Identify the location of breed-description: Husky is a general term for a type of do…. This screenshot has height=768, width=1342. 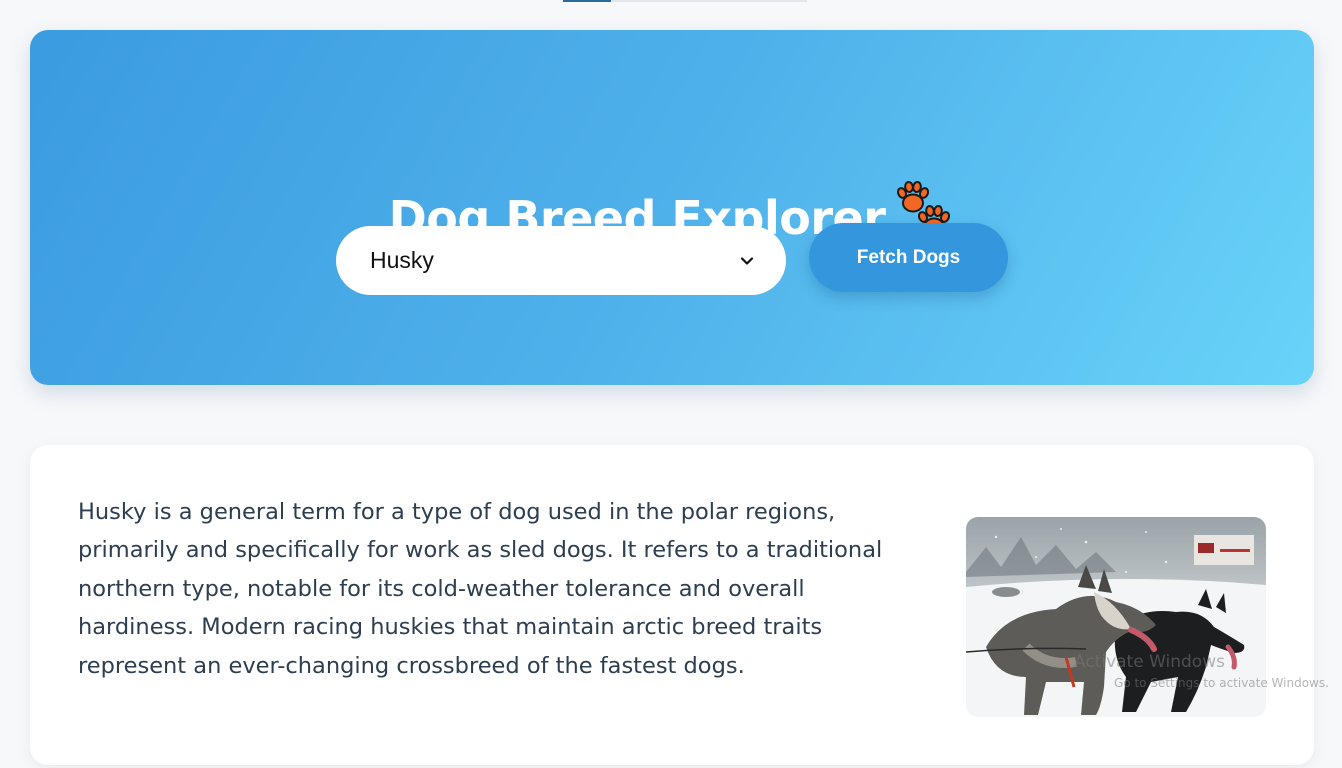
(480, 589).